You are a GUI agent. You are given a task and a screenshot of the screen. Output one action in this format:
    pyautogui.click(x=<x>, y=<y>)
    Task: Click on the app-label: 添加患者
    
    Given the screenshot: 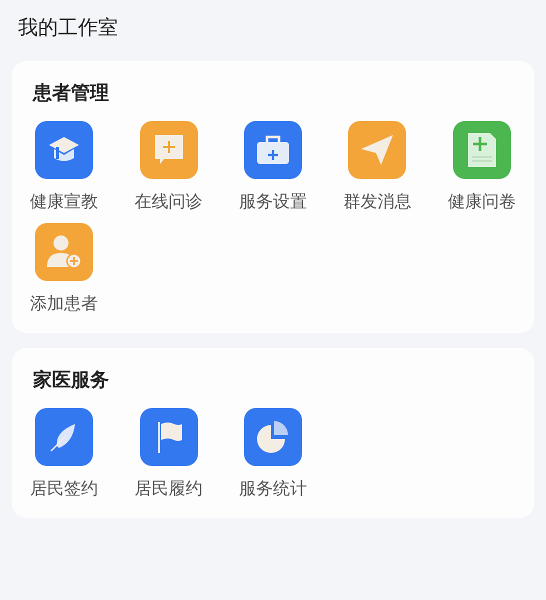 What is the action you would take?
    pyautogui.click(x=64, y=304)
    